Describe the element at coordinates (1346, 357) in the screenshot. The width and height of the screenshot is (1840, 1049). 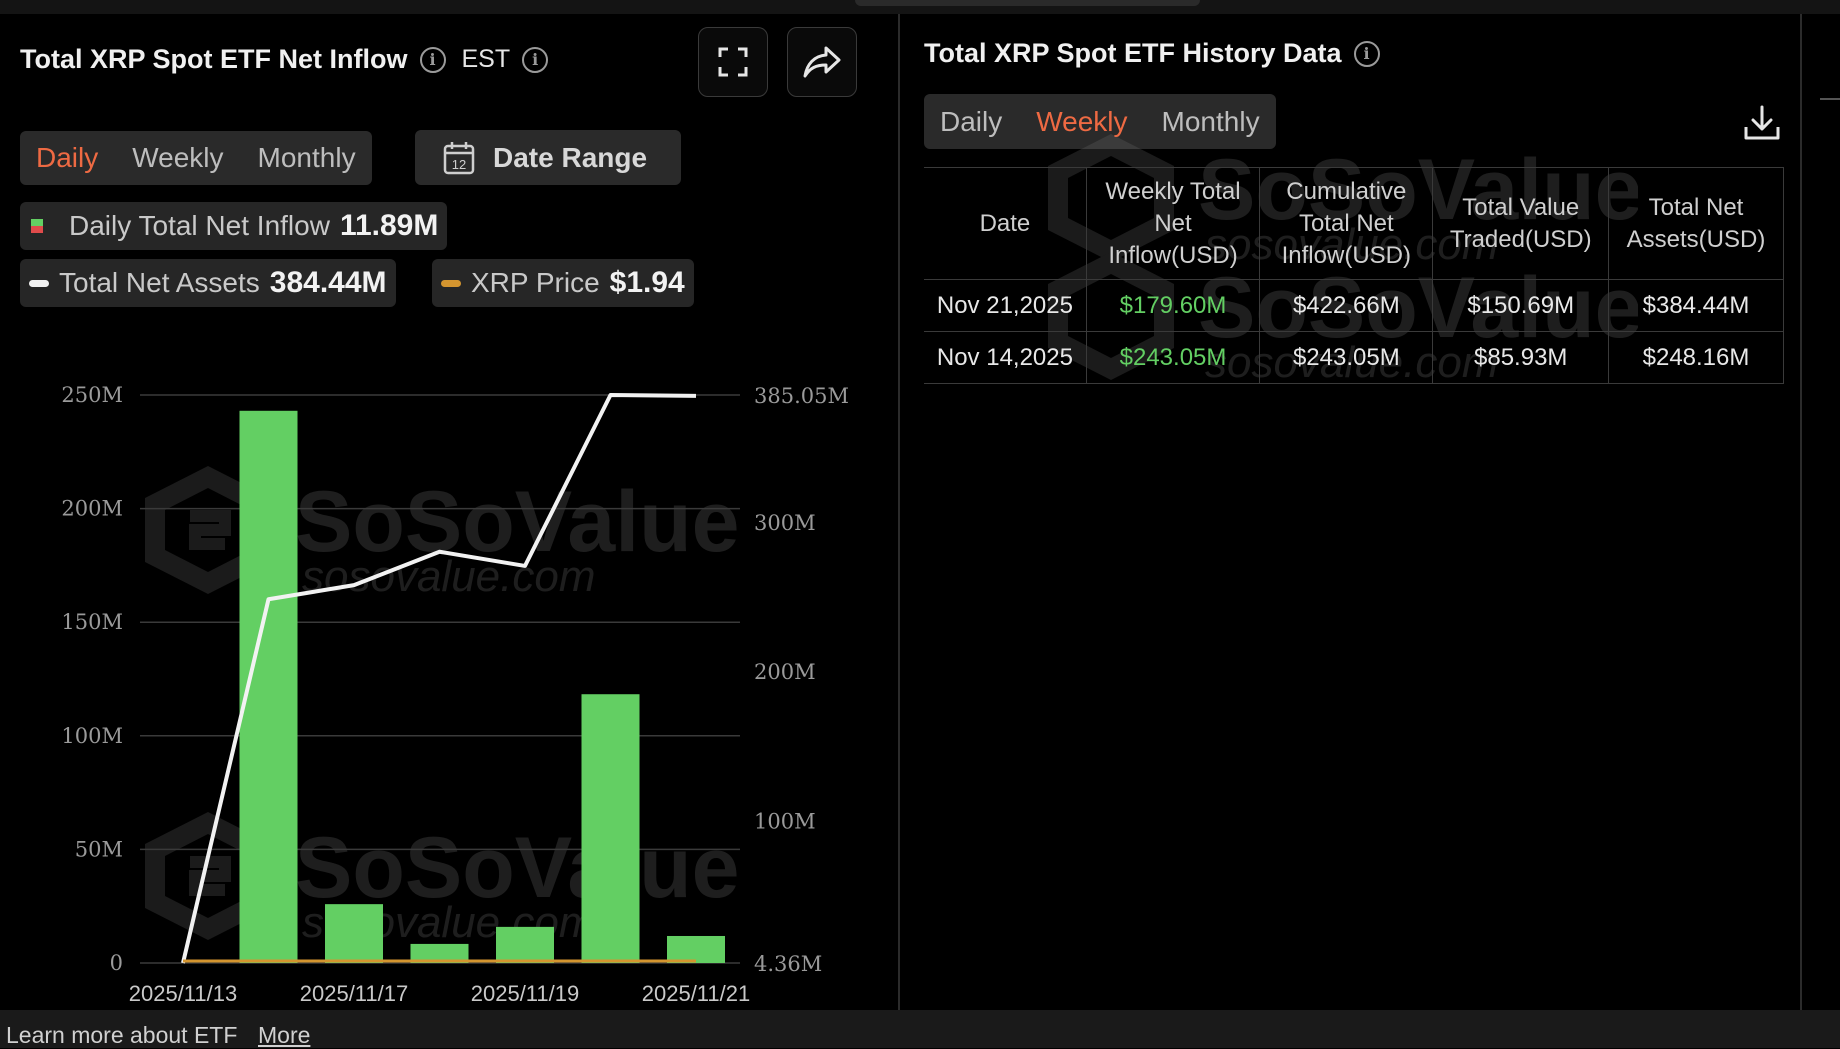
I see `cell-cumulative-inflow: $243.05M` at that location.